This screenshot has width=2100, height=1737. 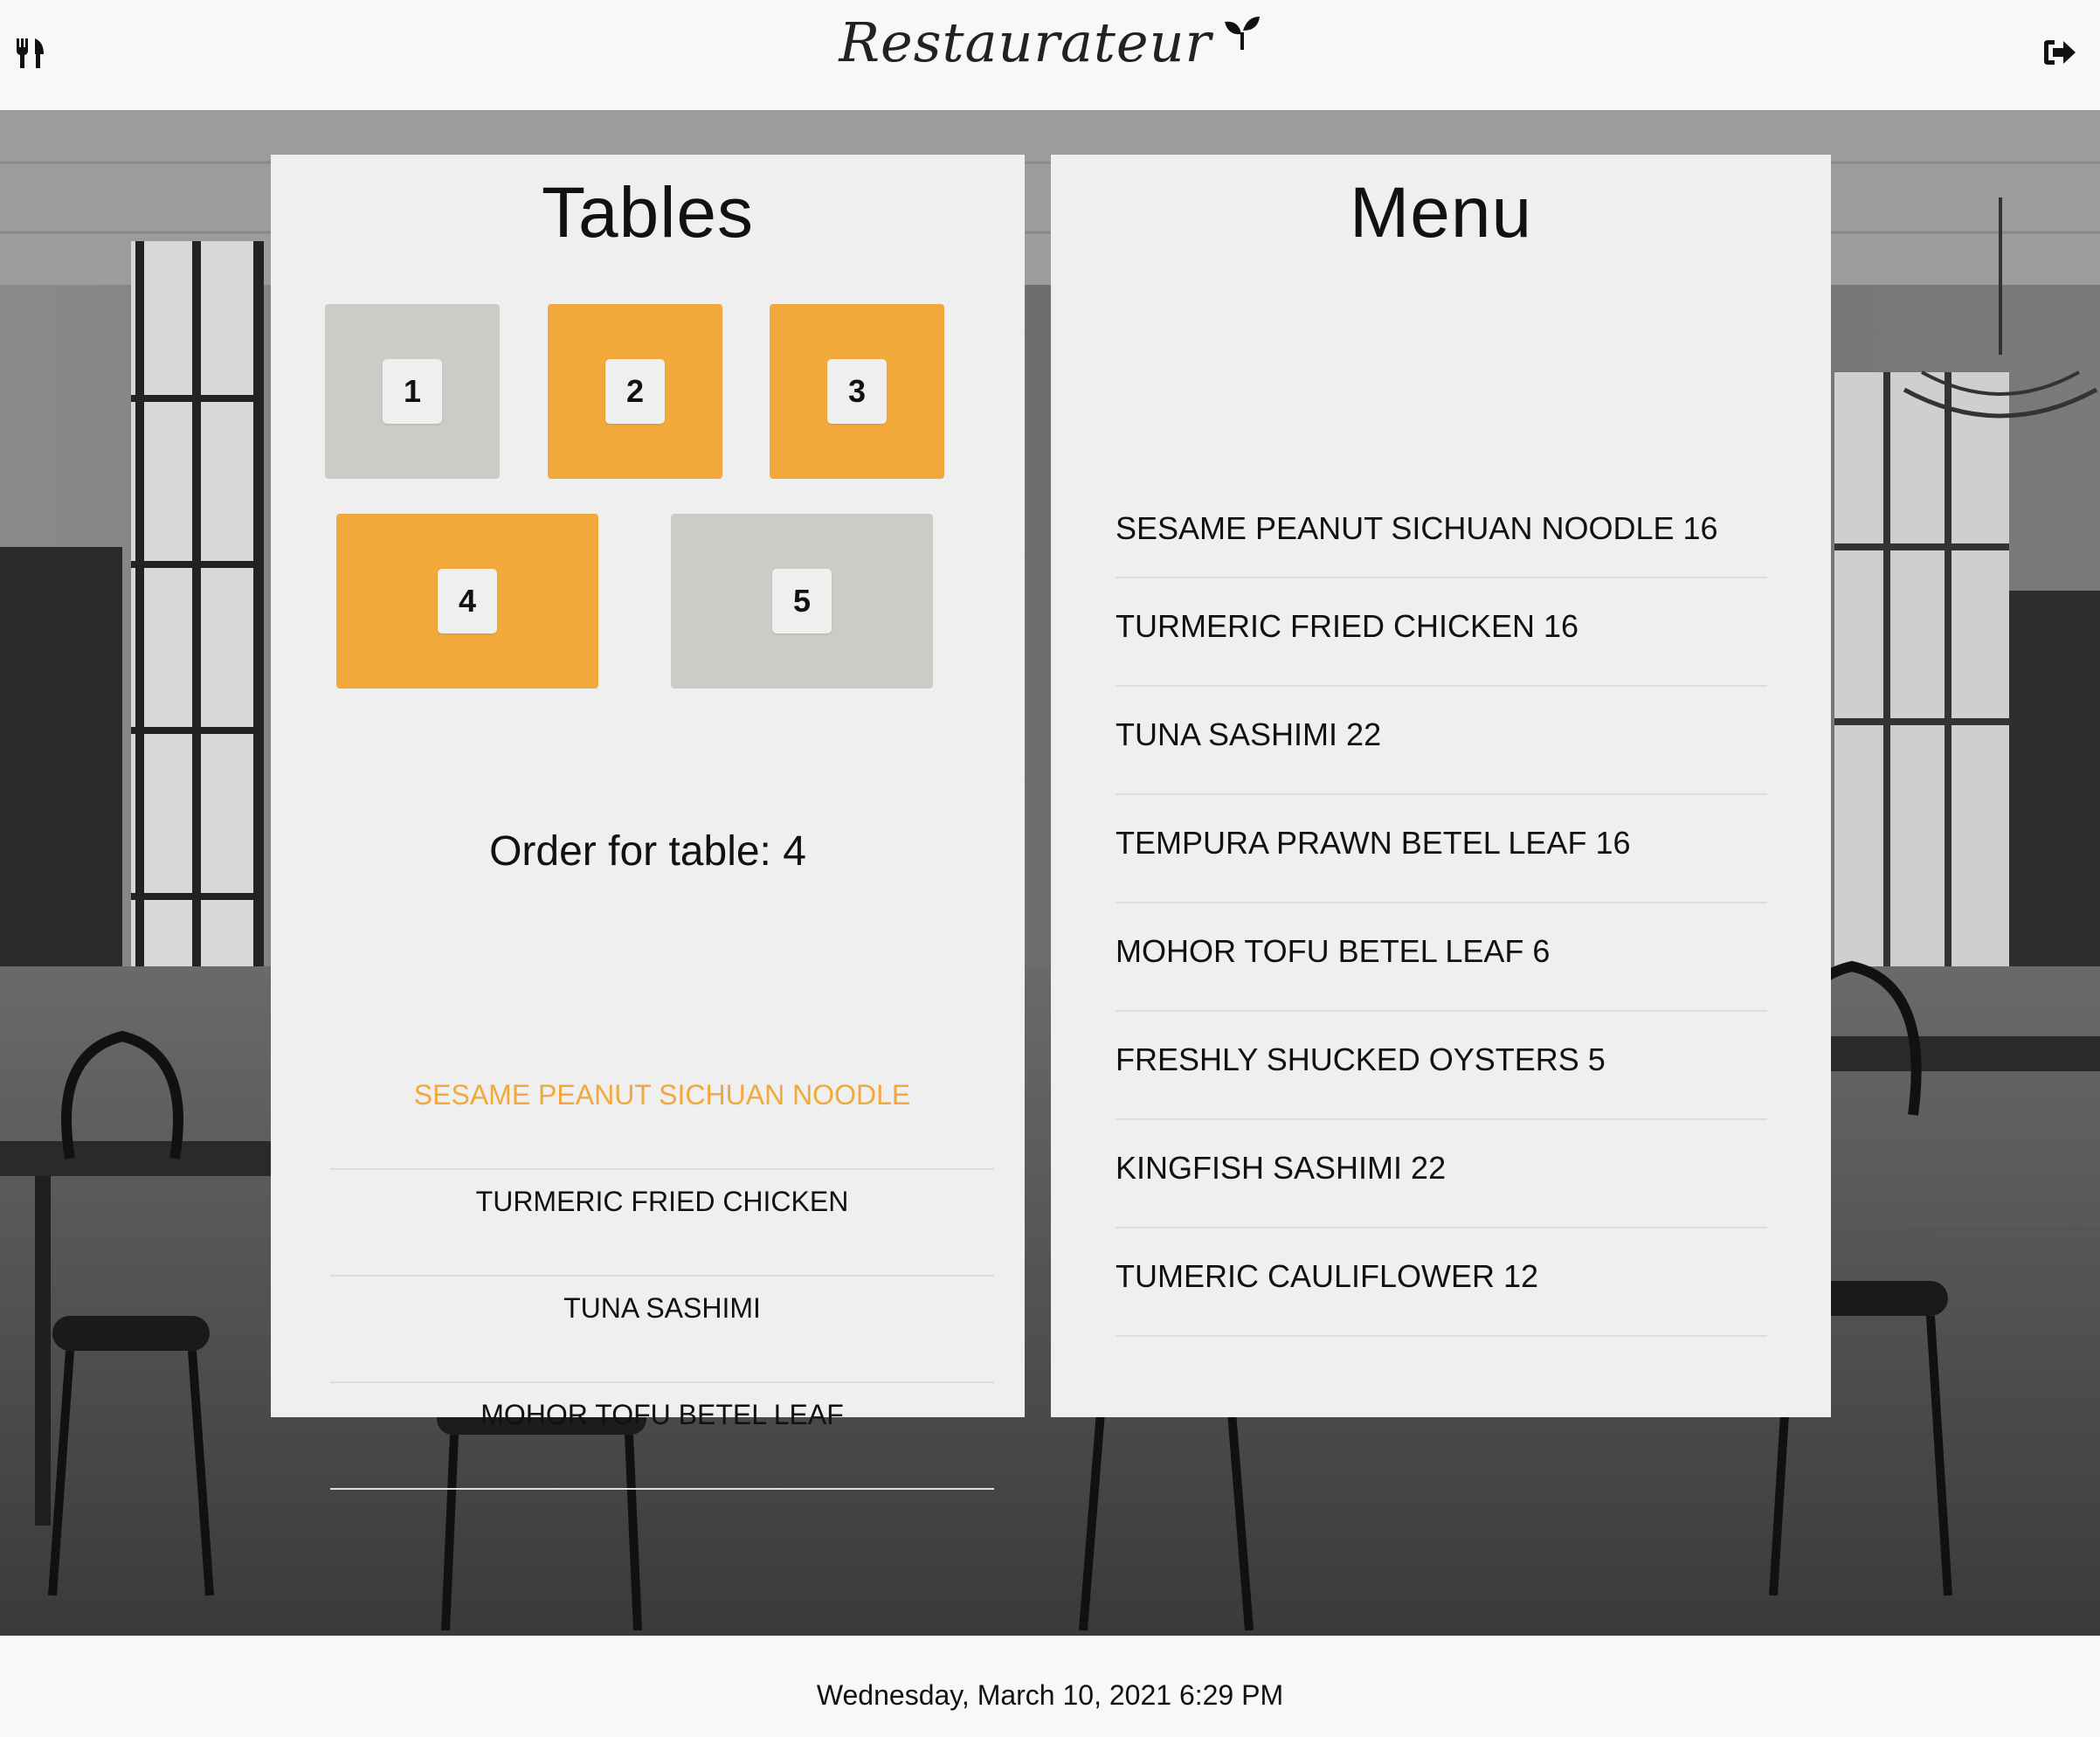 I want to click on top-navbar: Restaurateur, so click(x=1050, y=55).